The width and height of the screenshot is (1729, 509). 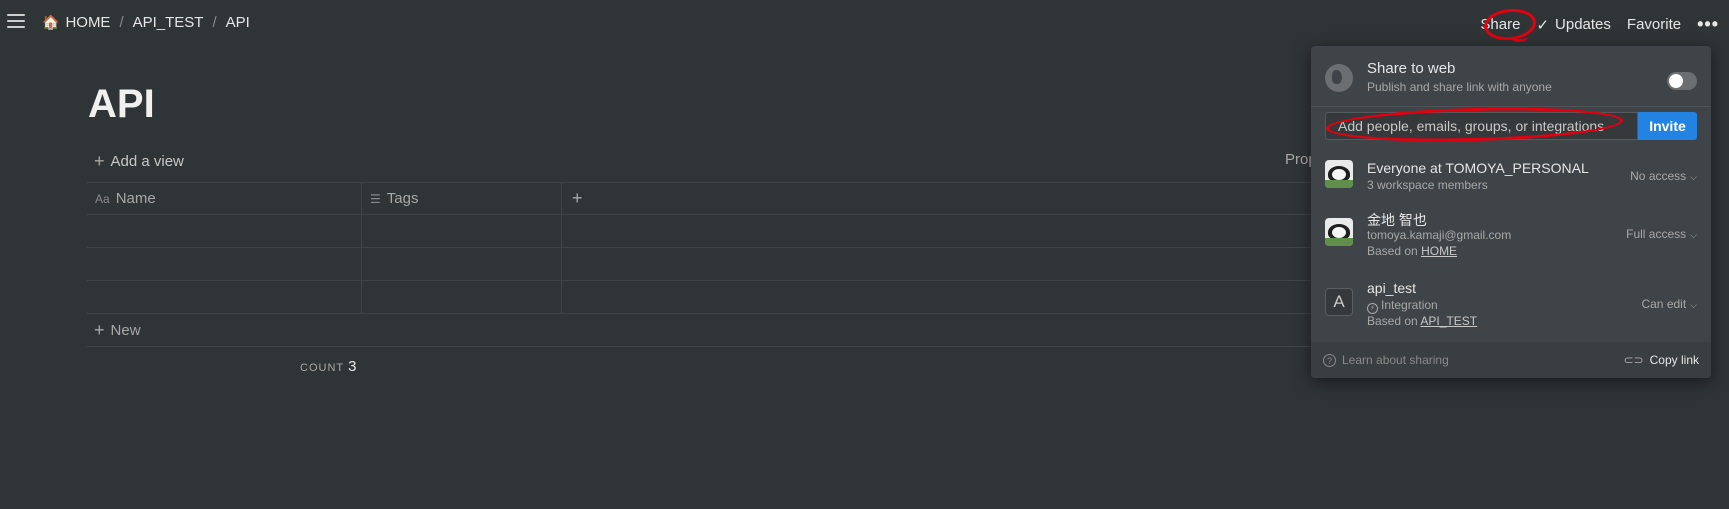 What do you see at coordinates (51, 22) in the screenshot?
I see `home-emoji-icon: 🏠` at bounding box center [51, 22].